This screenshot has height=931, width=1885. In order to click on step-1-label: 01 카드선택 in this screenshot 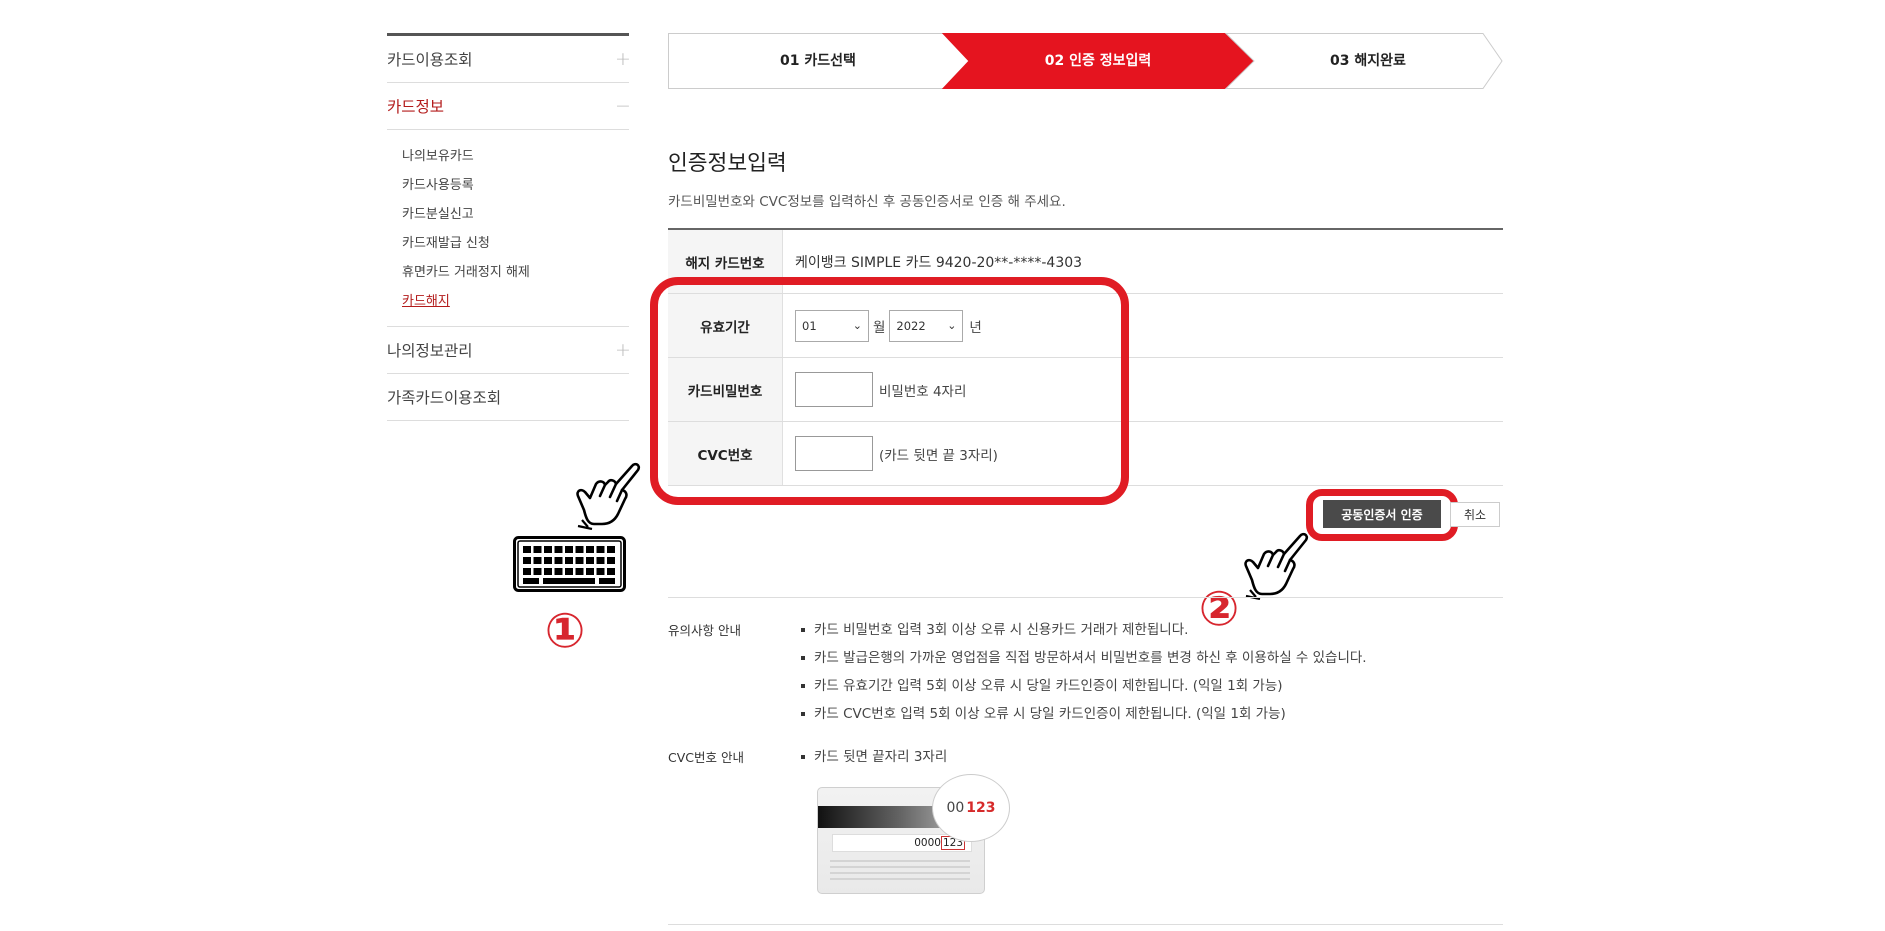, I will do `click(818, 61)`.